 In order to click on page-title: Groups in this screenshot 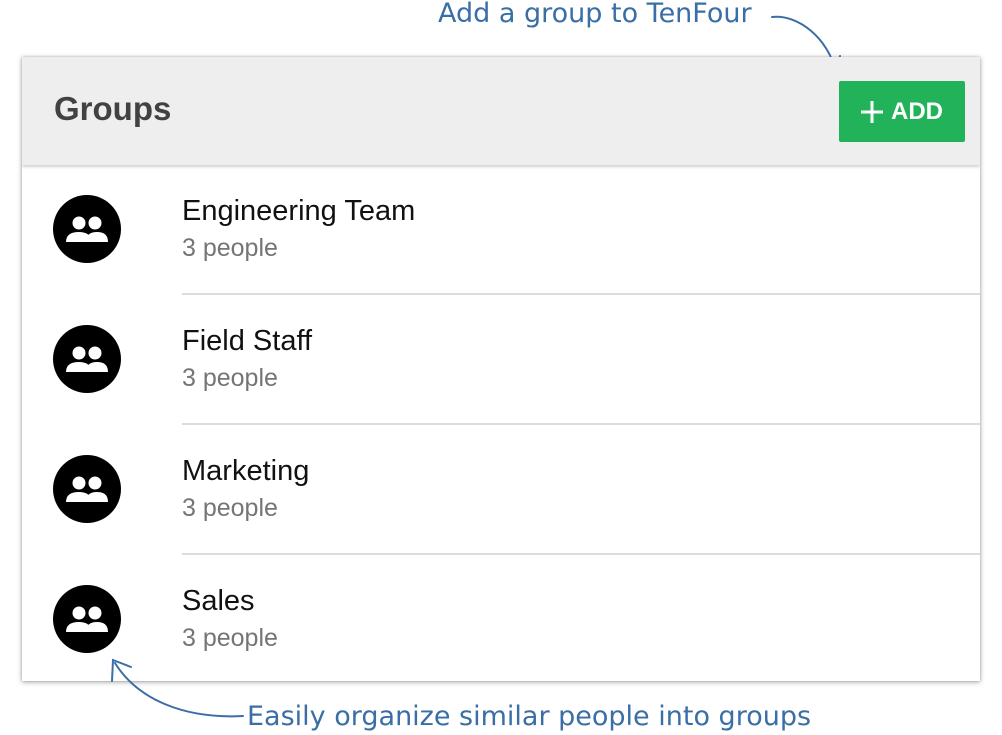, I will do `click(113, 108)`.